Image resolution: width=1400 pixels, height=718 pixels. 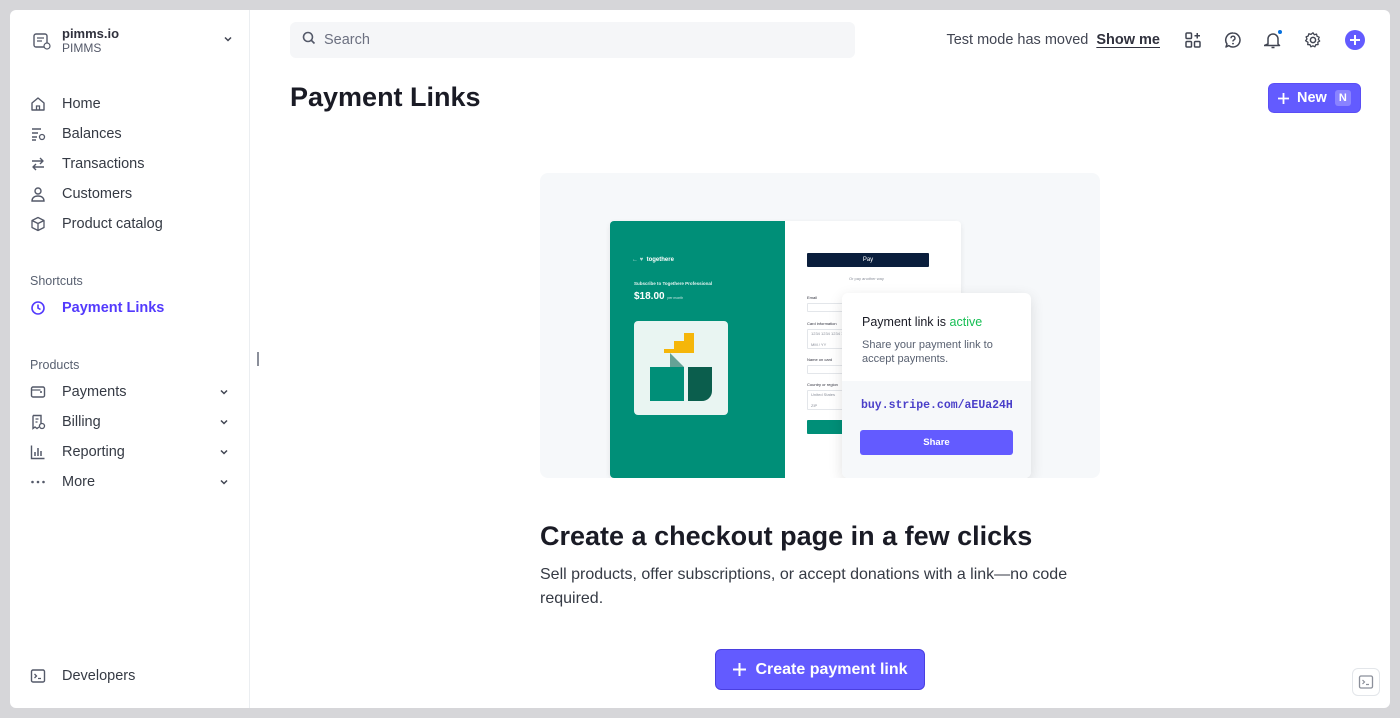 I want to click on sidebar-item-label: Balances, so click(x=92, y=134).